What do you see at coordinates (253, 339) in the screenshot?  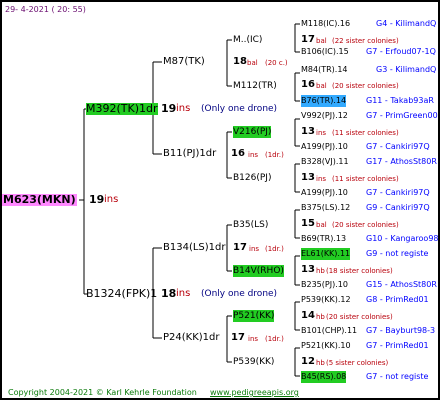 I see `g2-ins-label-4: ins` at bounding box center [253, 339].